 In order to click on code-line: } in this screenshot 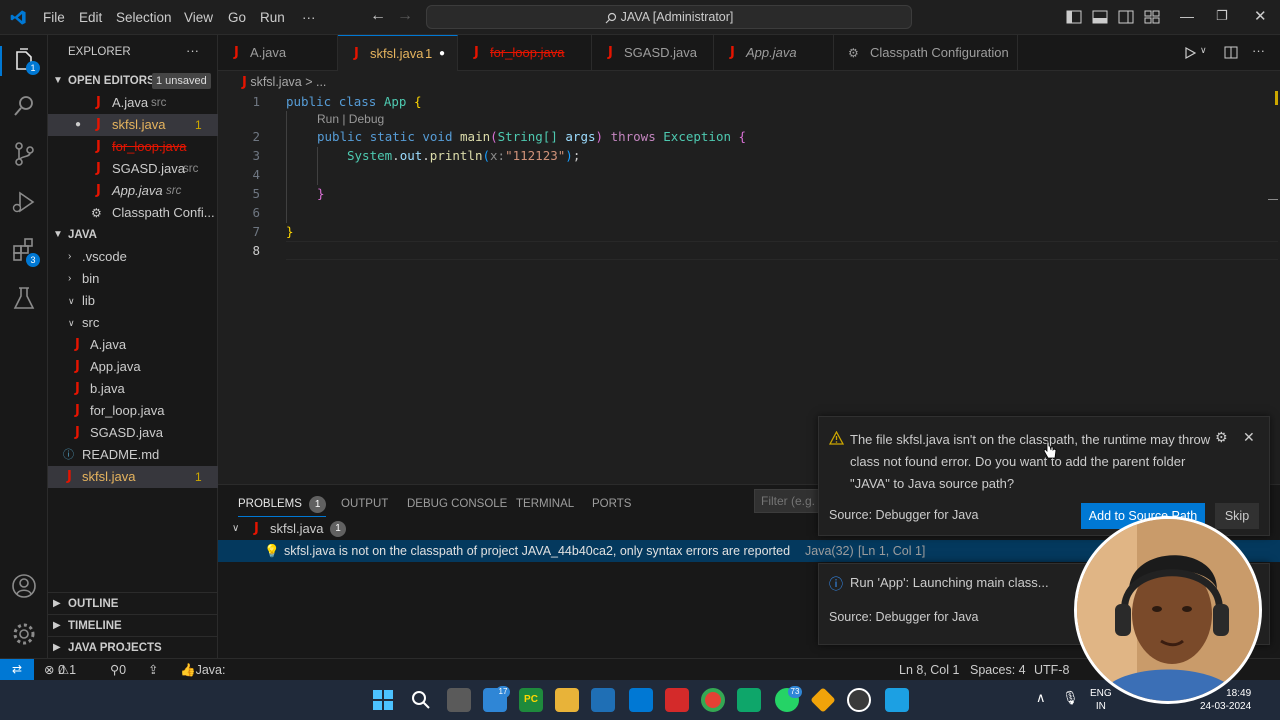, I will do `click(321, 193)`.